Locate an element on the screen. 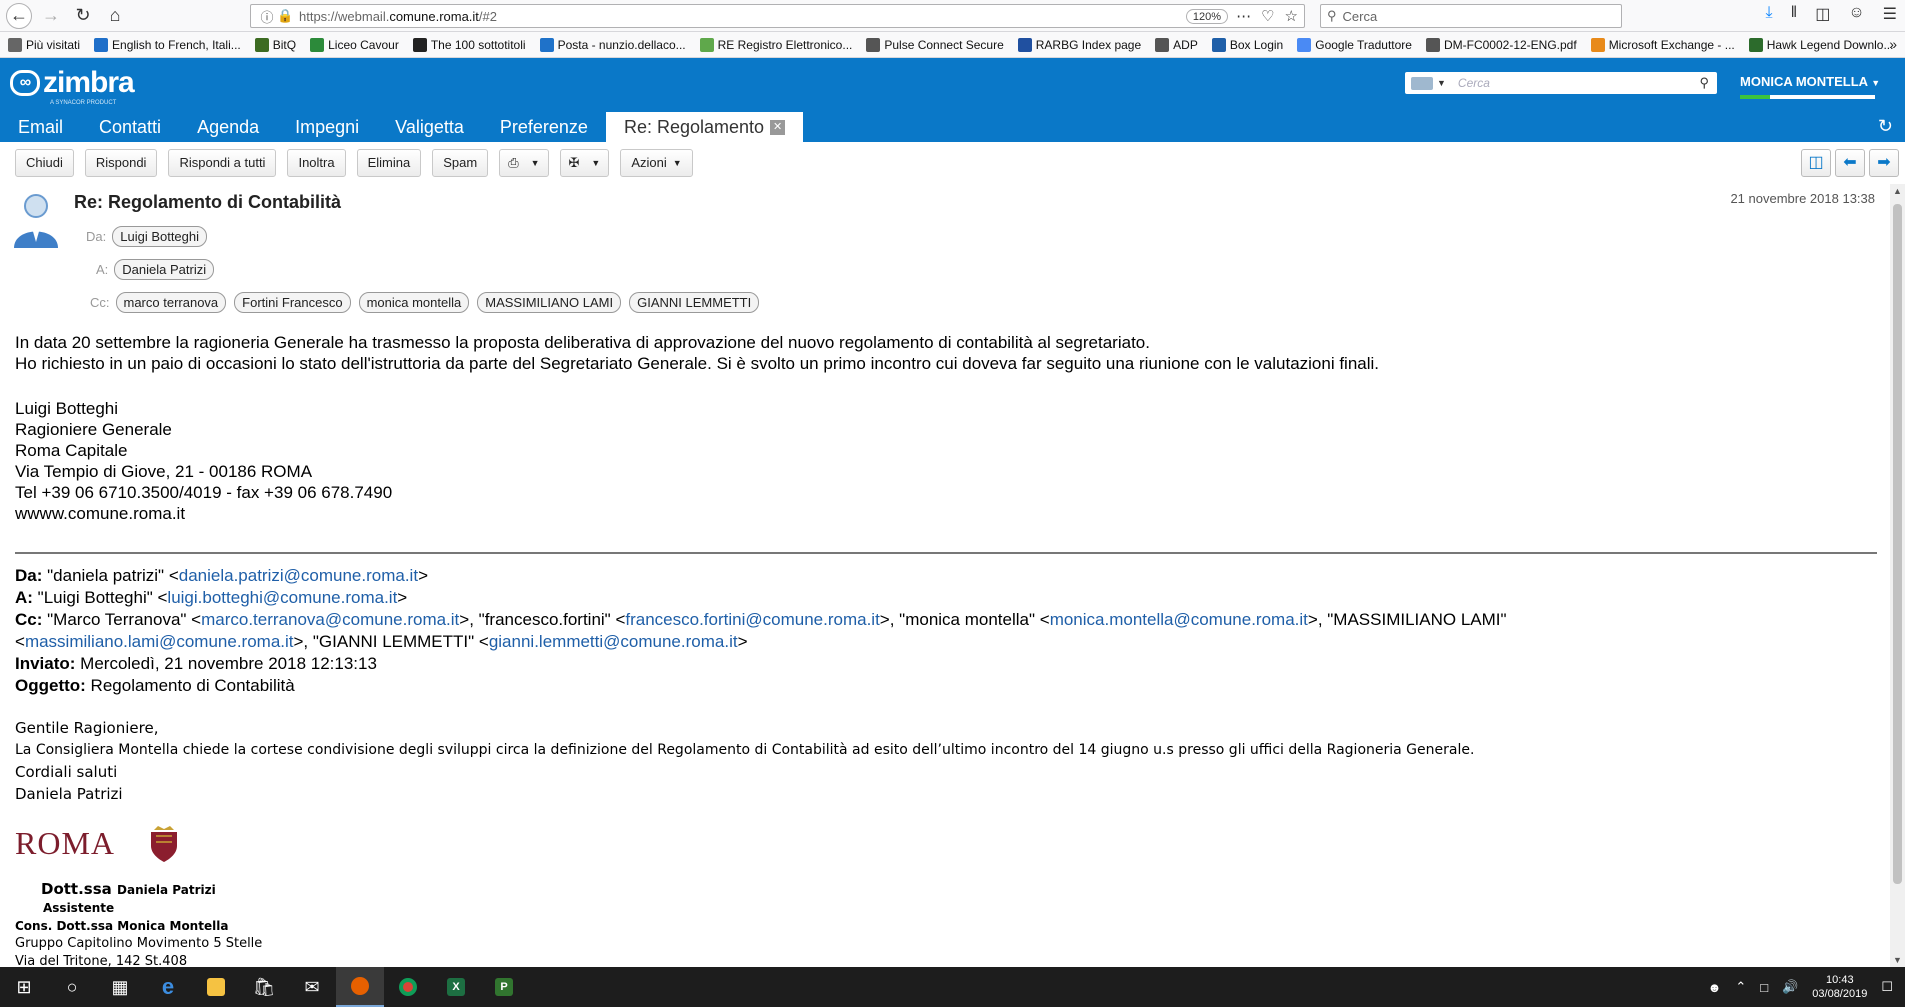 This screenshot has width=1905, height=1007. firefox-icon is located at coordinates (360, 987).